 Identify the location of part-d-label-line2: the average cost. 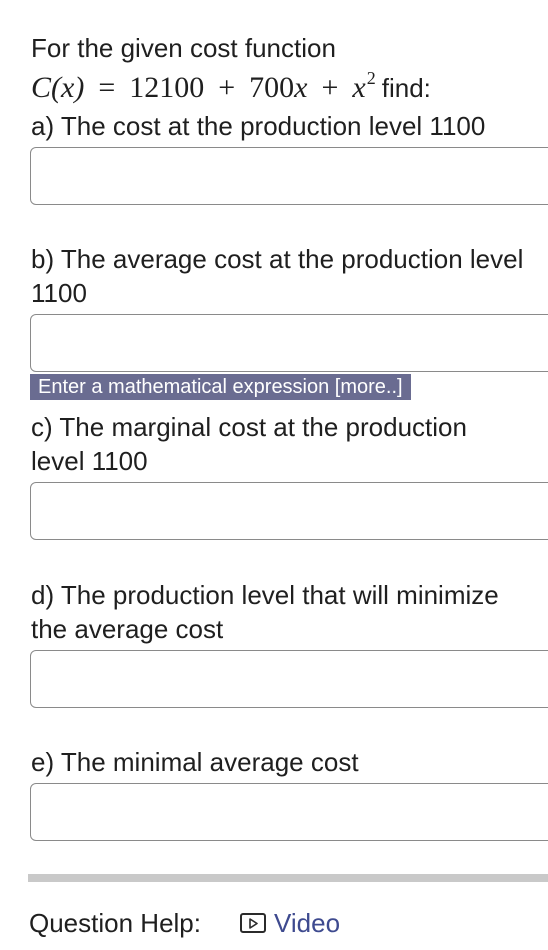
(127, 629).